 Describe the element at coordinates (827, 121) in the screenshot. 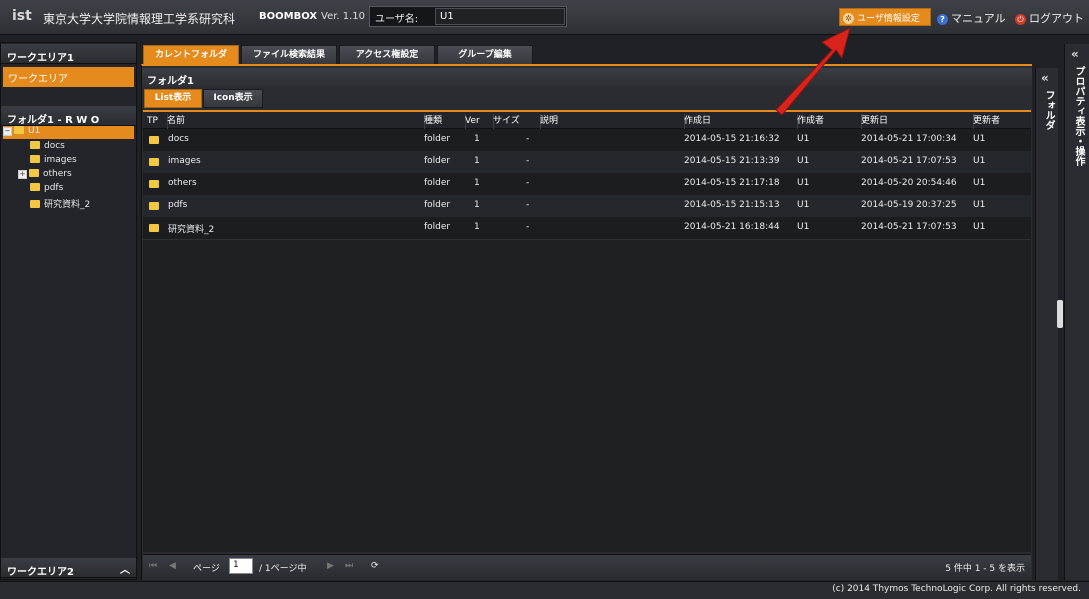

I see `column-header: 作成者` at that location.